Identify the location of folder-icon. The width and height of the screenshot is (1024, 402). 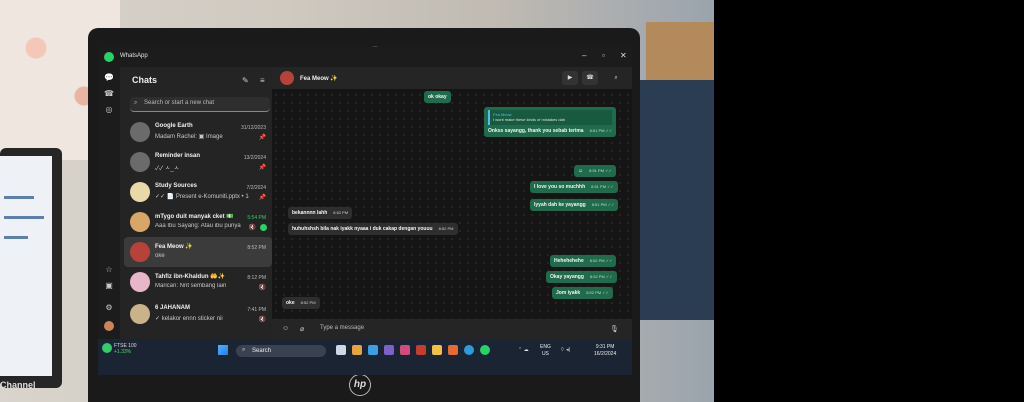
(437, 350).